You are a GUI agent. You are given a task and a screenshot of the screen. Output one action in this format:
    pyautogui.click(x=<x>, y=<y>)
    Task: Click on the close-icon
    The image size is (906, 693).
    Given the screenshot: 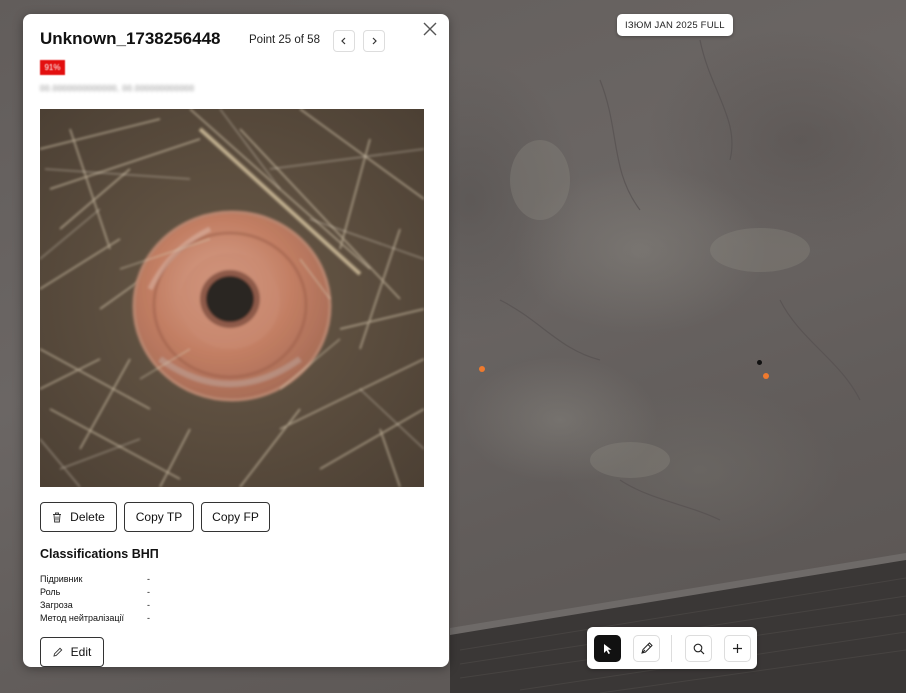 What is the action you would take?
    pyautogui.click(x=430, y=29)
    